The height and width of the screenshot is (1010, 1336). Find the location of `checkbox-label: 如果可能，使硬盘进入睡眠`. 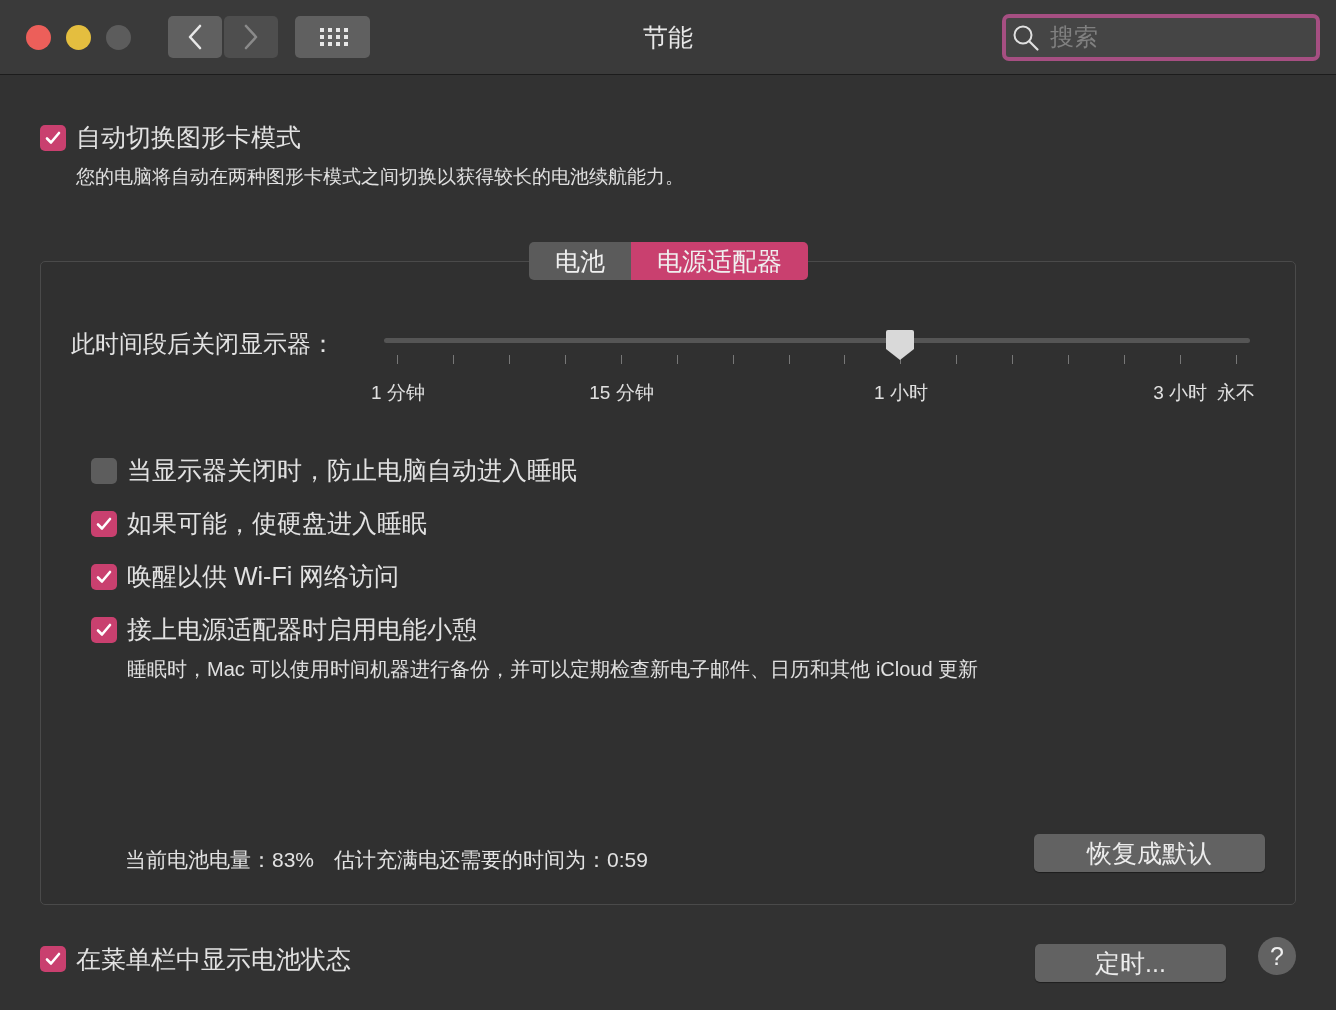

checkbox-label: 如果可能，使硬盘进入睡眠 is located at coordinates (277, 523).